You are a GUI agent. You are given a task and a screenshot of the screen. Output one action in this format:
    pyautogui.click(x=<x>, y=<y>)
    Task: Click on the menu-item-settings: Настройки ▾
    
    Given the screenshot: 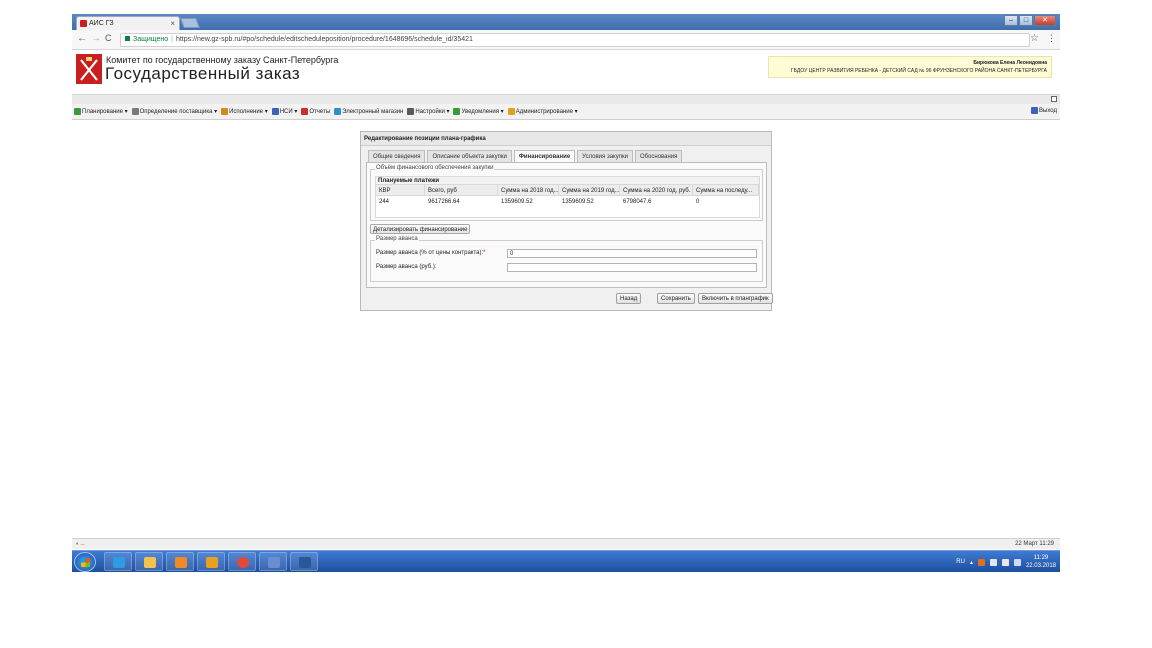 What is the action you would take?
    pyautogui.click(x=428, y=111)
    